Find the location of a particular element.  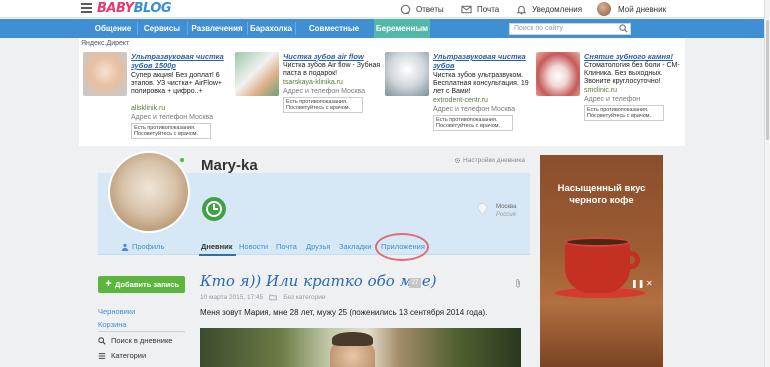

comment-count-badge: 27 is located at coordinates (415, 283).